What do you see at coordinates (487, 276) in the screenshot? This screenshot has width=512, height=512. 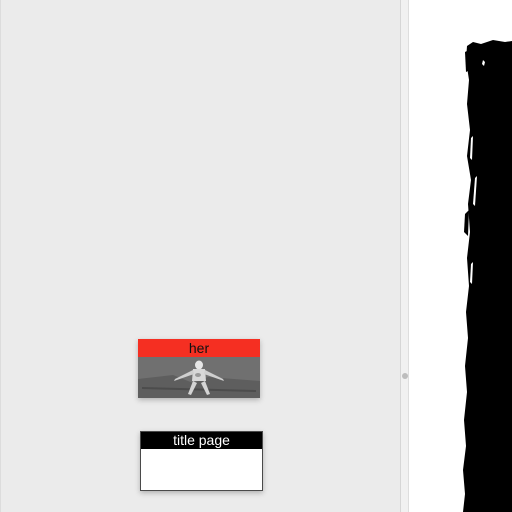 I see `brush-stroke-image` at bounding box center [487, 276].